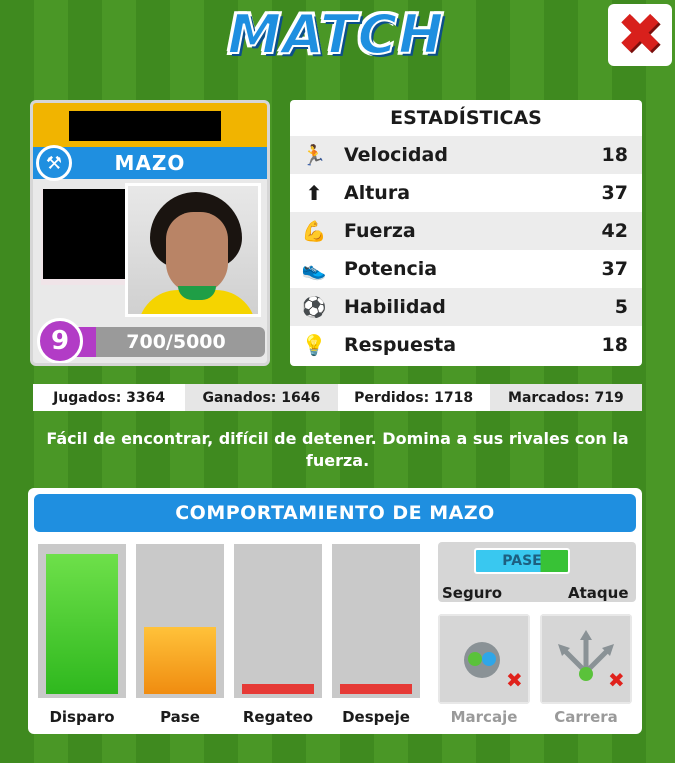  What do you see at coordinates (484, 717) in the screenshot?
I see `marking-label: Marcaje` at bounding box center [484, 717].